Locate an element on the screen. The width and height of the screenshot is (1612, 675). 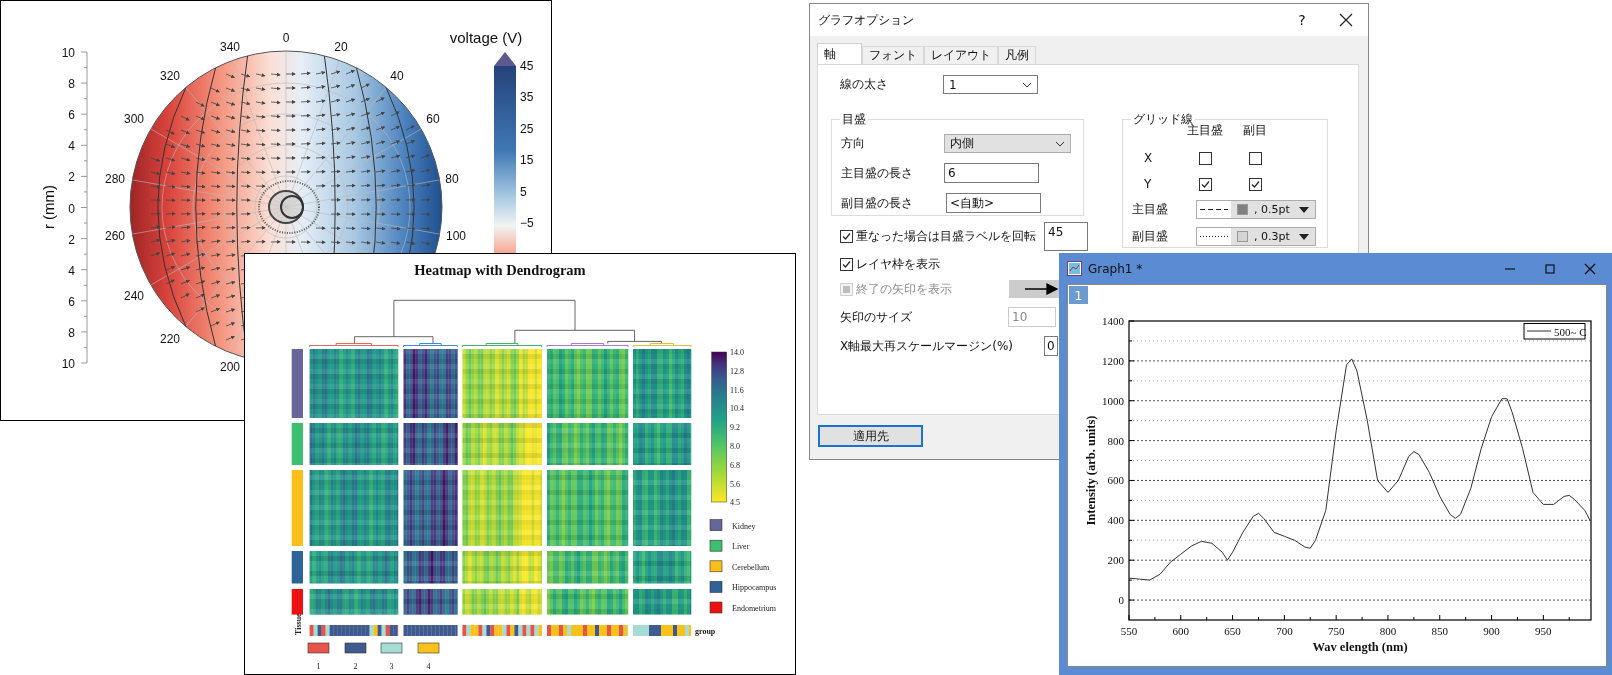
colorbar-title: voltage (V) is located at coordinates (486, 37).